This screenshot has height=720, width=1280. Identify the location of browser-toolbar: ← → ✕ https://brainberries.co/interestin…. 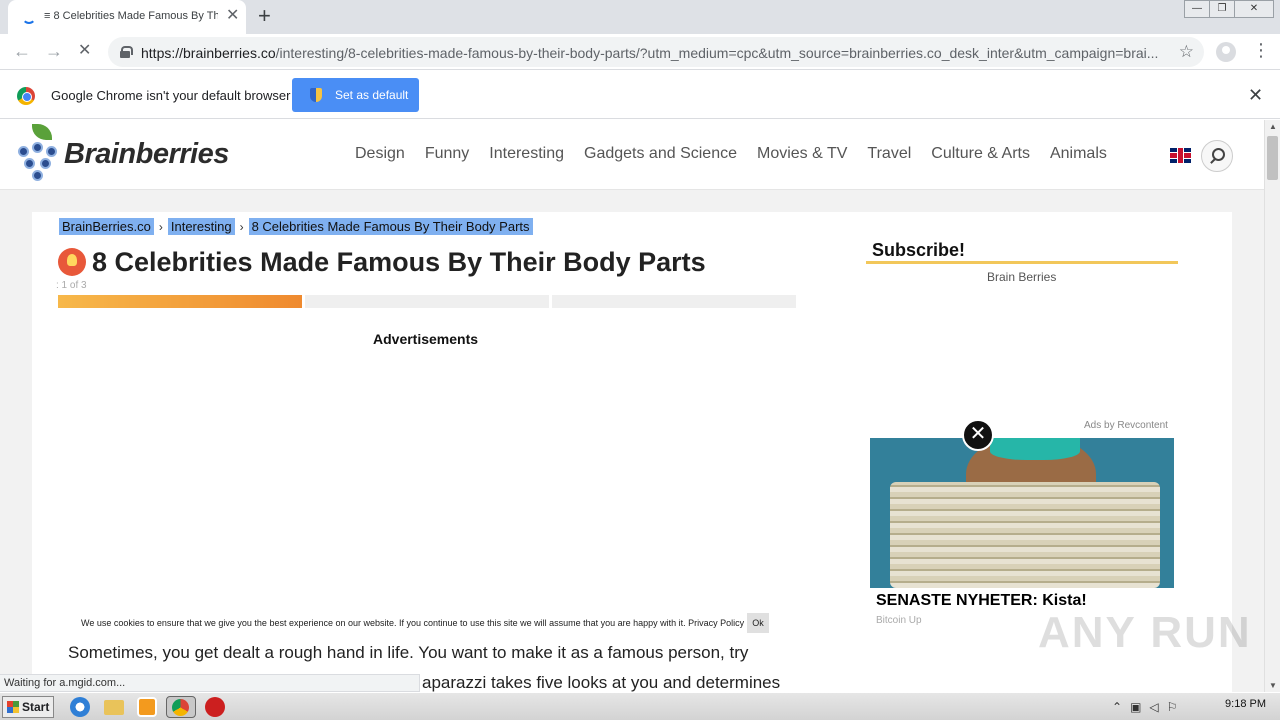
(640, 52).